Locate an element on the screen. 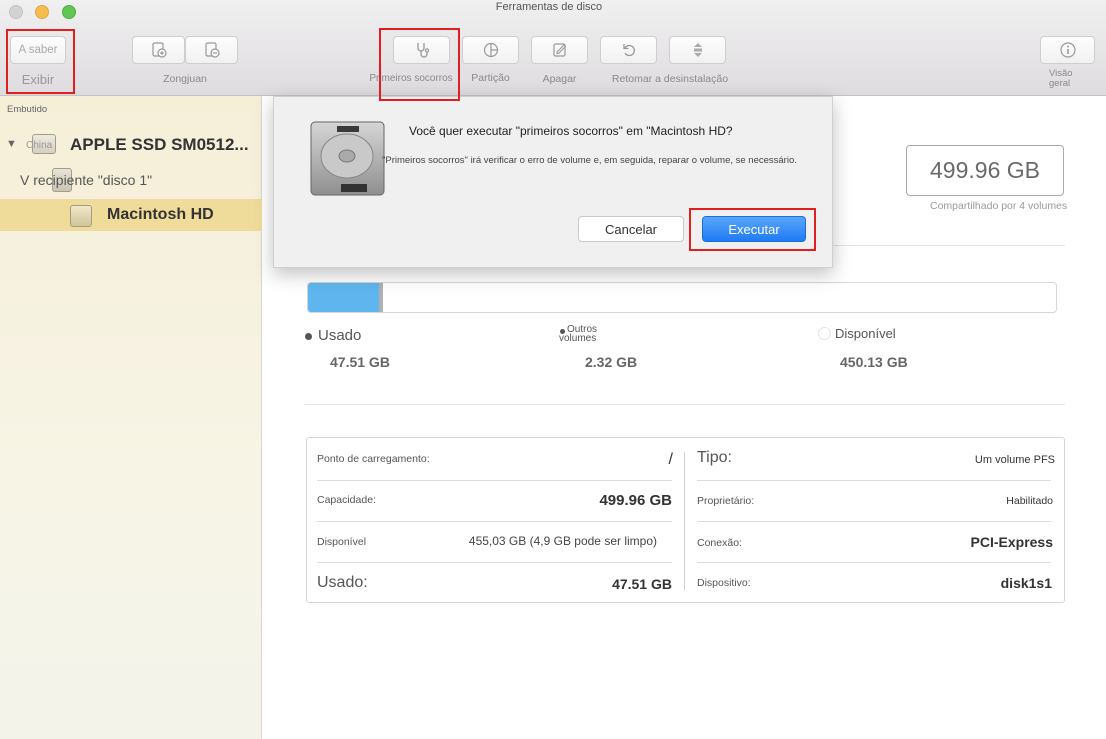 The image size is (1106, 739). window-close-button is located at coordinates (16, 12).